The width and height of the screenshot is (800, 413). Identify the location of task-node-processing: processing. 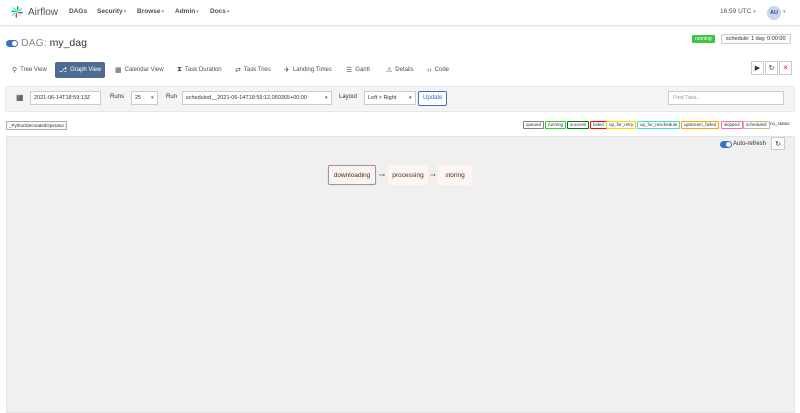
(408, 175).